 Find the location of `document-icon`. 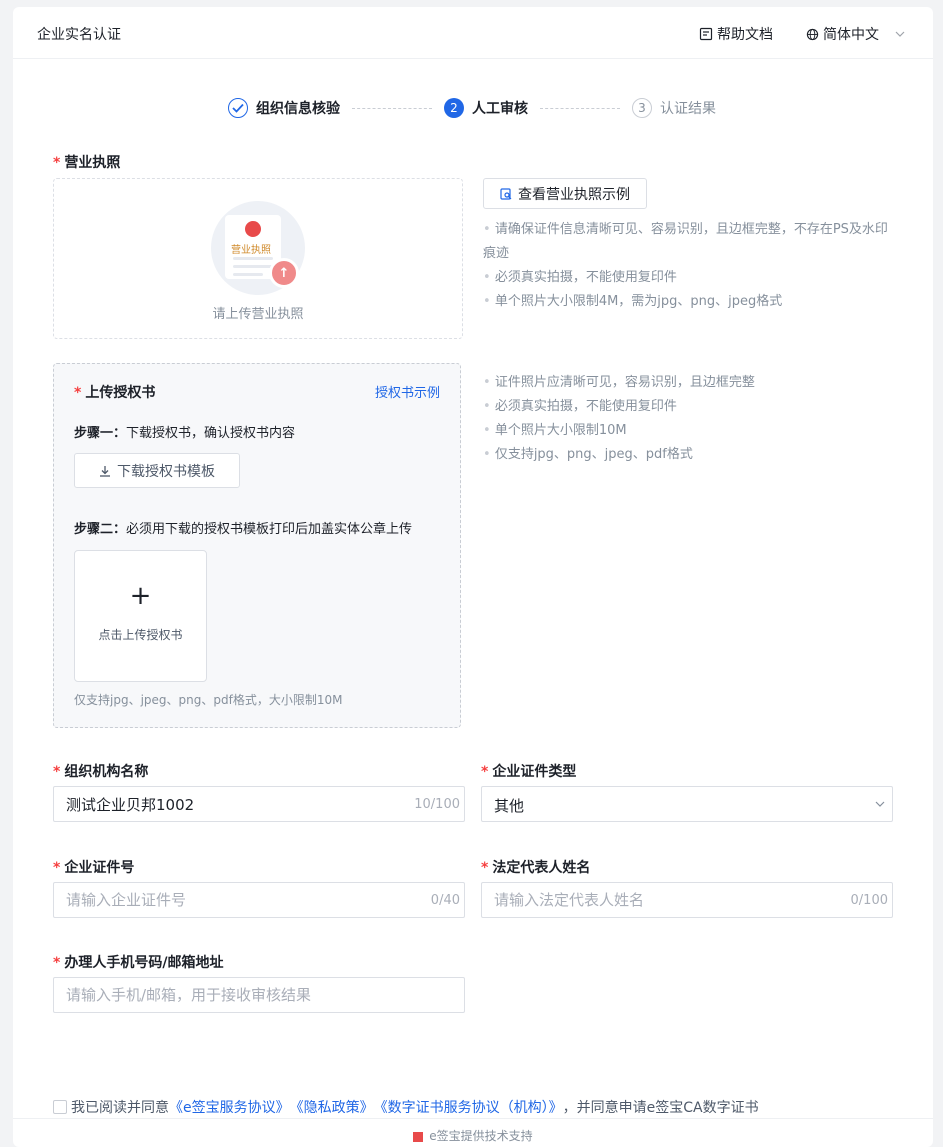

document-icon is located at coordinates (706, 34).